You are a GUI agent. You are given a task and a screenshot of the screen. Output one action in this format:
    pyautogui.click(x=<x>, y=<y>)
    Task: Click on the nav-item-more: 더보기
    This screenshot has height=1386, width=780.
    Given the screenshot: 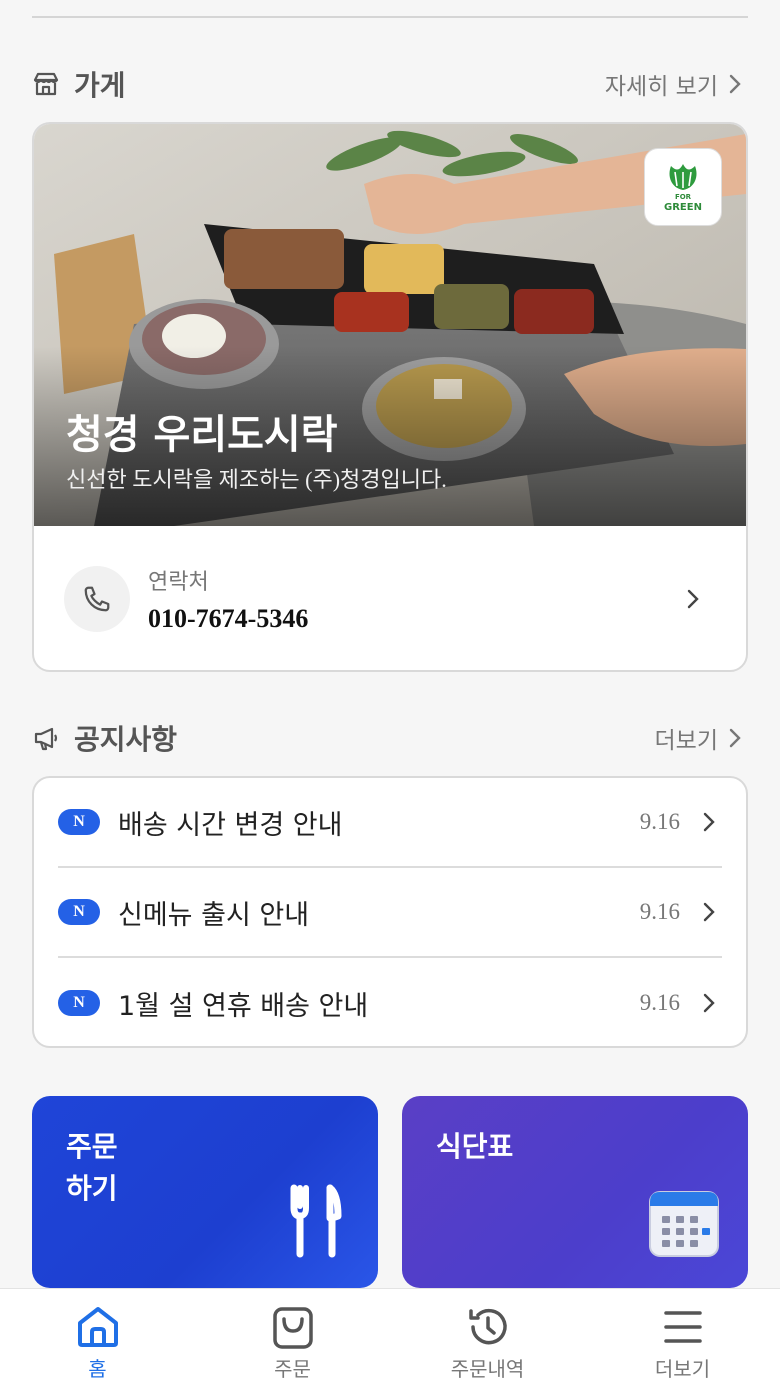 What is the action you would take?
    pyautogui.click(x=682, y=1337)
    